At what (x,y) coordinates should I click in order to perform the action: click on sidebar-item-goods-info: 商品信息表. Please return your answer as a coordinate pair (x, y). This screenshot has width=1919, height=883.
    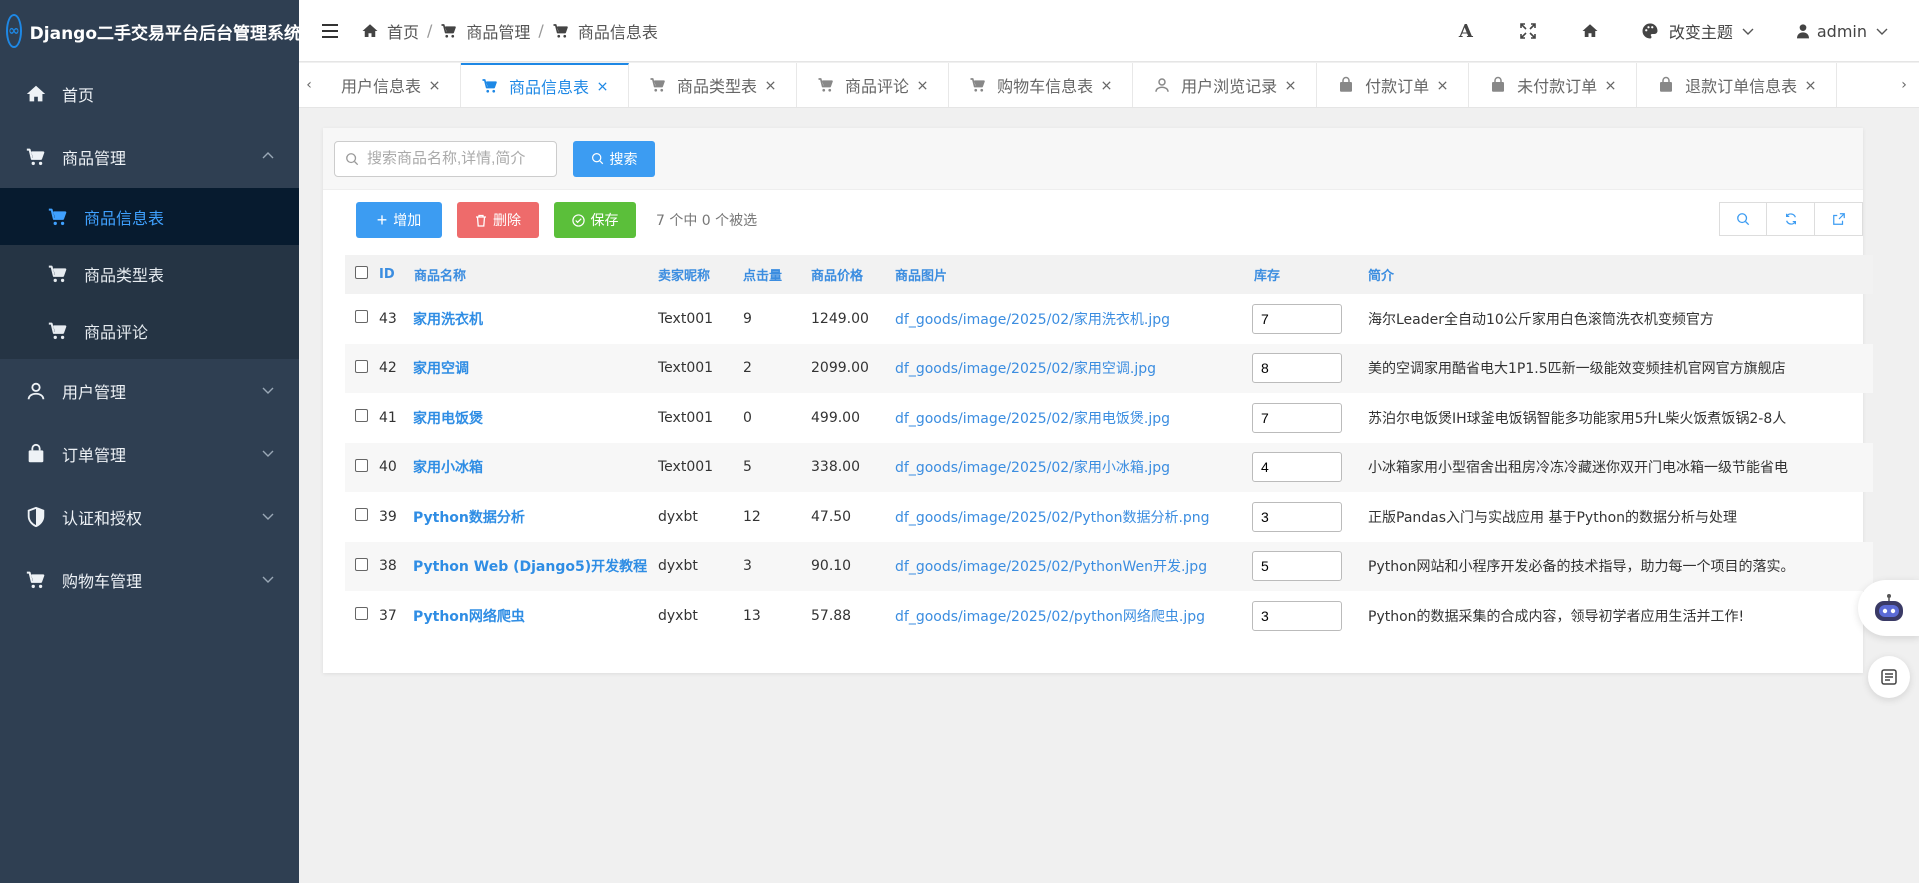
    Looking at the image, I should click on (149, 216).